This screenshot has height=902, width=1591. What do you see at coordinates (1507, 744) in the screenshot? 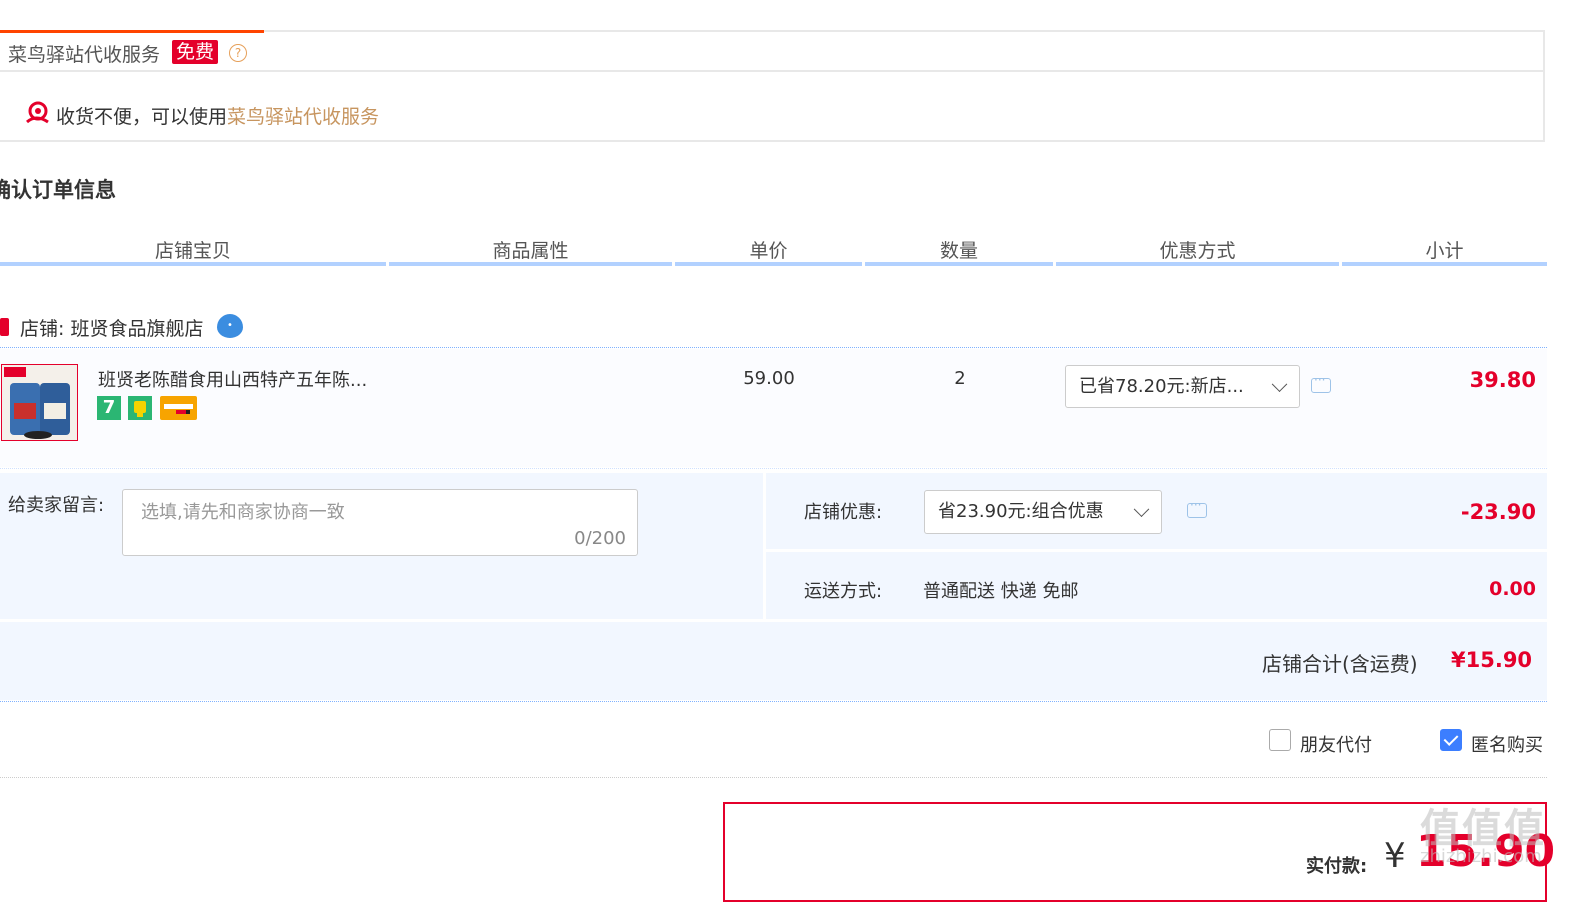
I see `anonymous-label: 匿名购买` at bounding box center [1507, 744].